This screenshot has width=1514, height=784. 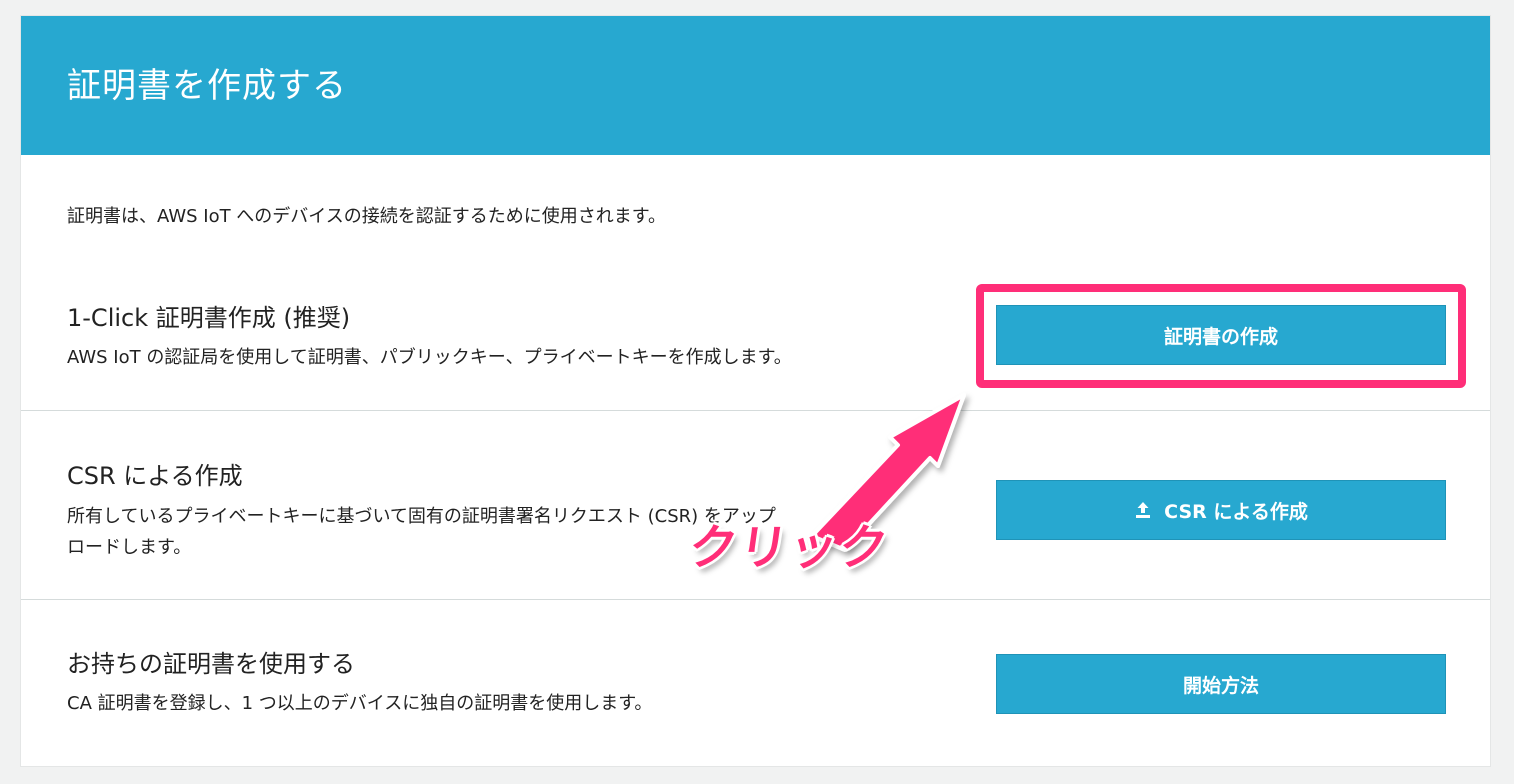 What do you see at coordinates (1143, 510) in the screenshot?
I see `upload-icon` at bounding box center [1143, 510].